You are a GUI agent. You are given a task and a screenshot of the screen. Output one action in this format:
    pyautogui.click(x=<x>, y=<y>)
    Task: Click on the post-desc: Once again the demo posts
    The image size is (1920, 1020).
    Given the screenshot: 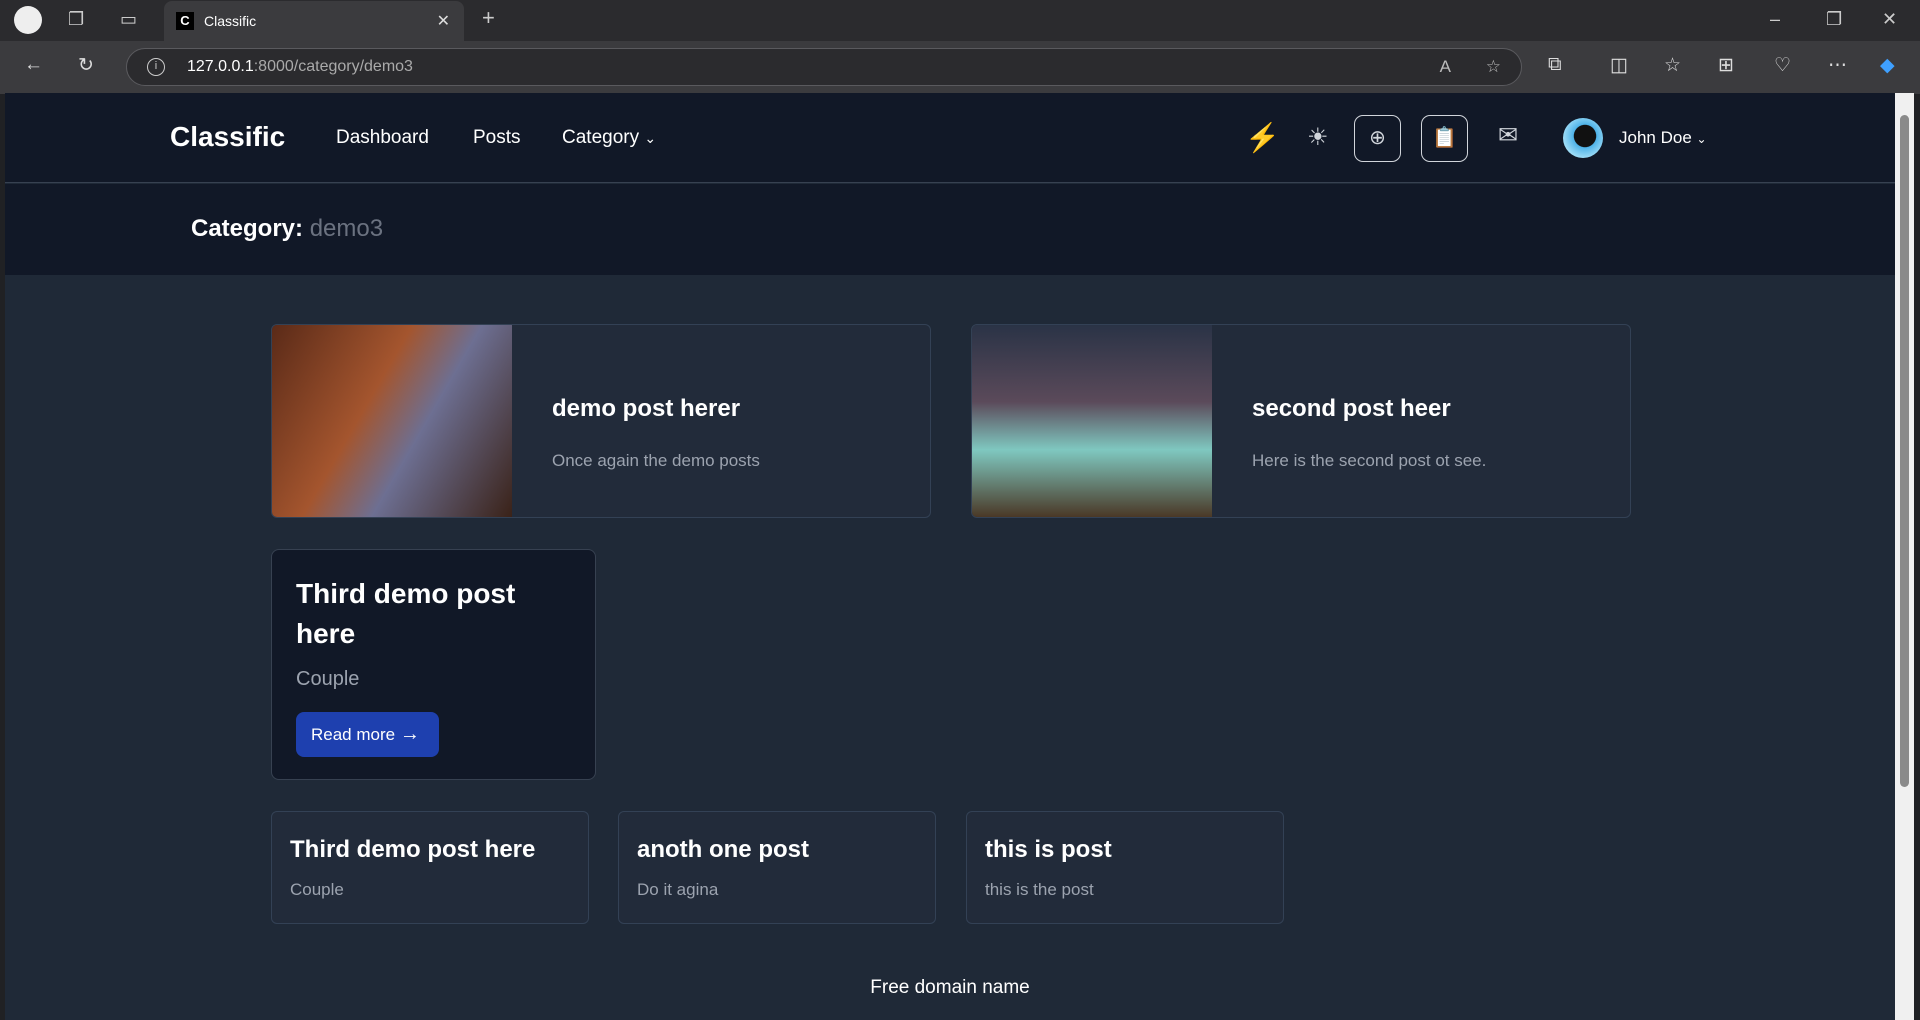 What is the action you would take?
    pyautogui.click(x=656, y=460)
    